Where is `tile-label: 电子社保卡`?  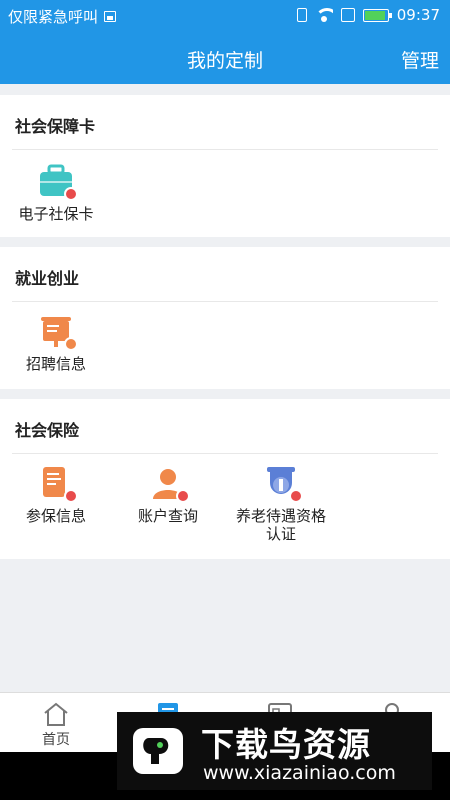
tile-label: 电子社保卡 is located at coordinates (56, 214).